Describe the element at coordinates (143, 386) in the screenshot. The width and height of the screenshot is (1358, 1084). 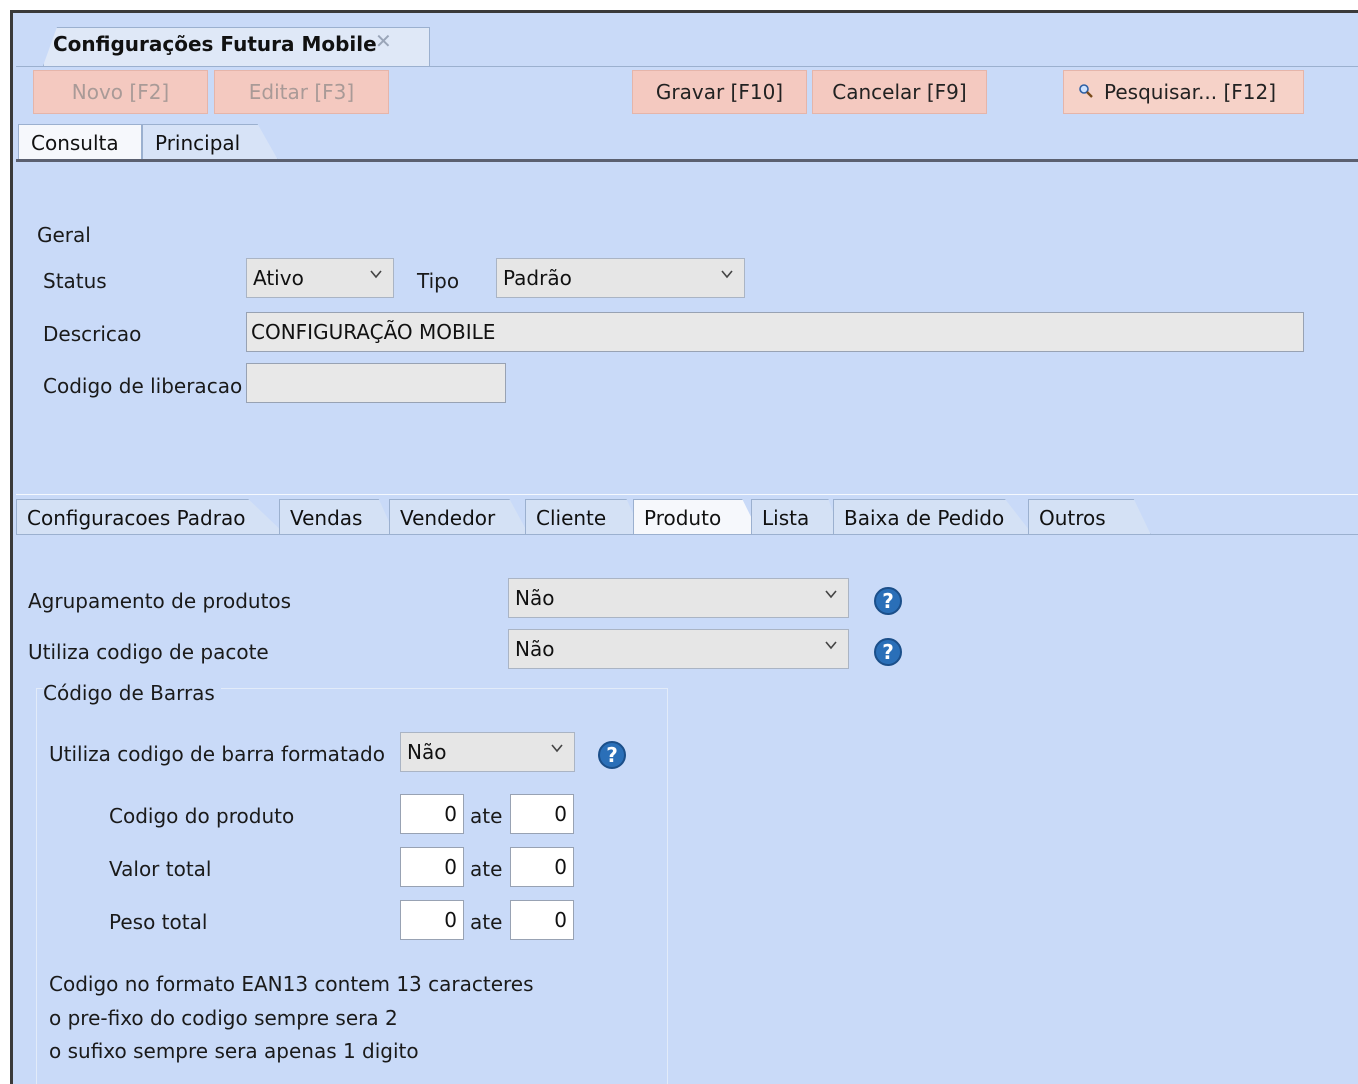
I see `codigo-liberacao-label: Codigo de liberacao` at that location.